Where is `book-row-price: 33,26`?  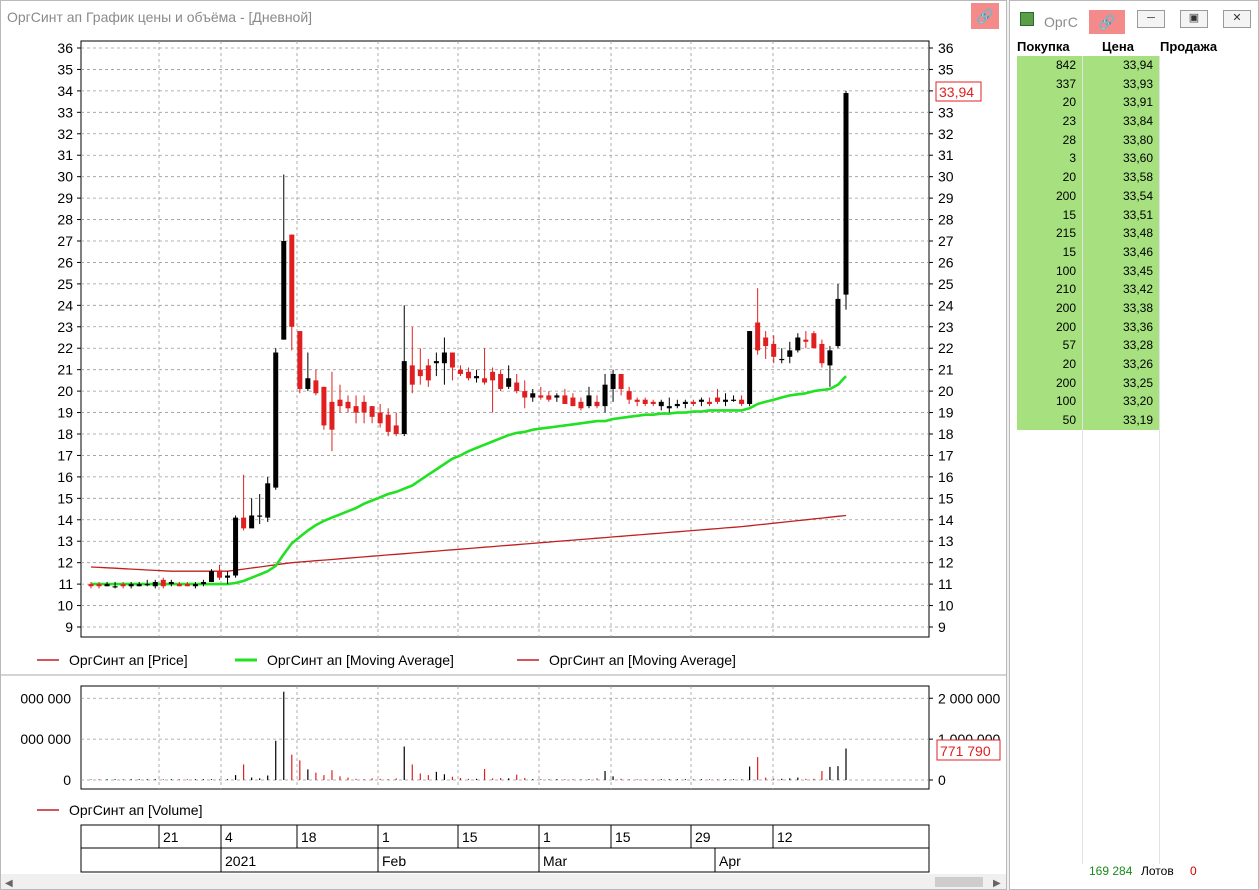 book-row-price: 33,26 is located at coordinates (1121, 364).